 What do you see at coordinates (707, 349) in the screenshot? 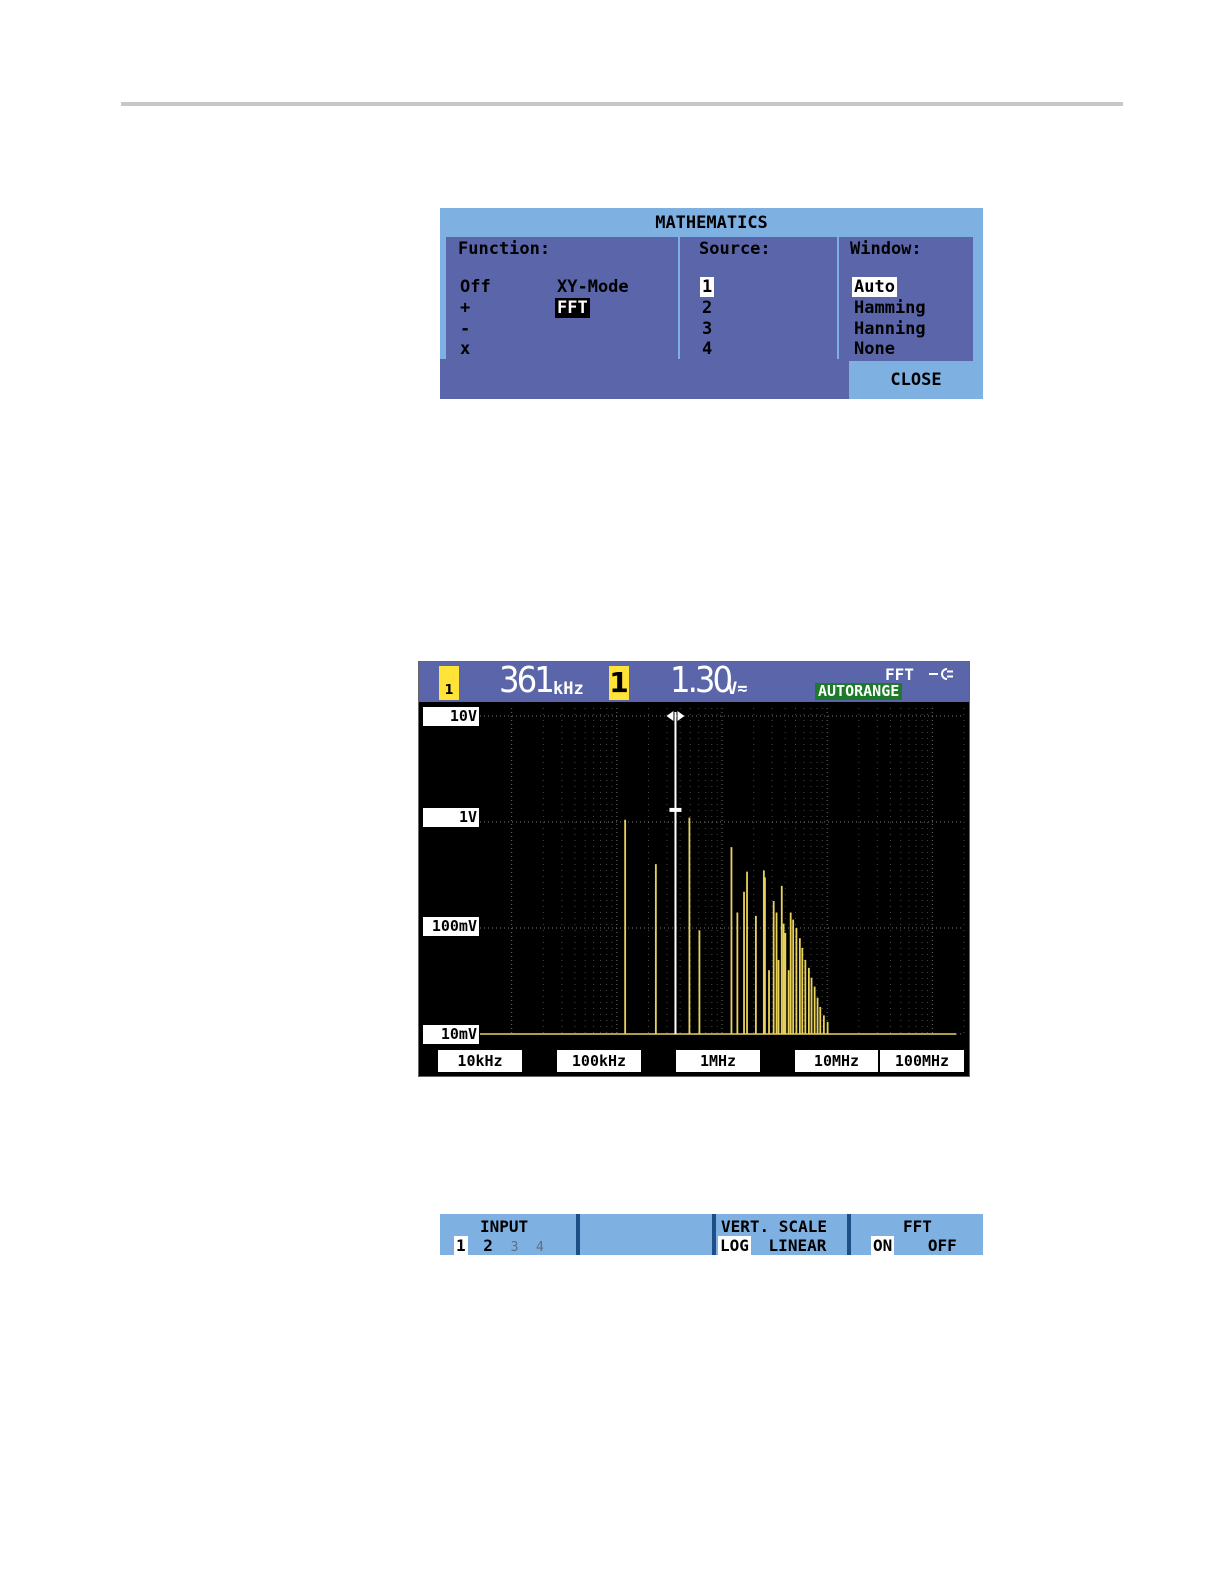
I see `source-option-4: 4` at bounding box center [707, 349].